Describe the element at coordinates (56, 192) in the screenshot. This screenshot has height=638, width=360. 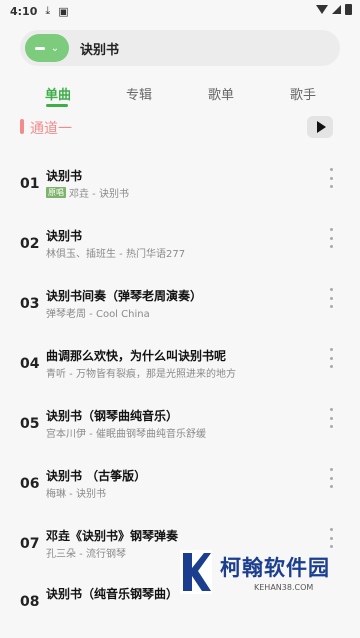
I see `original-badge: 原唱` at that location.